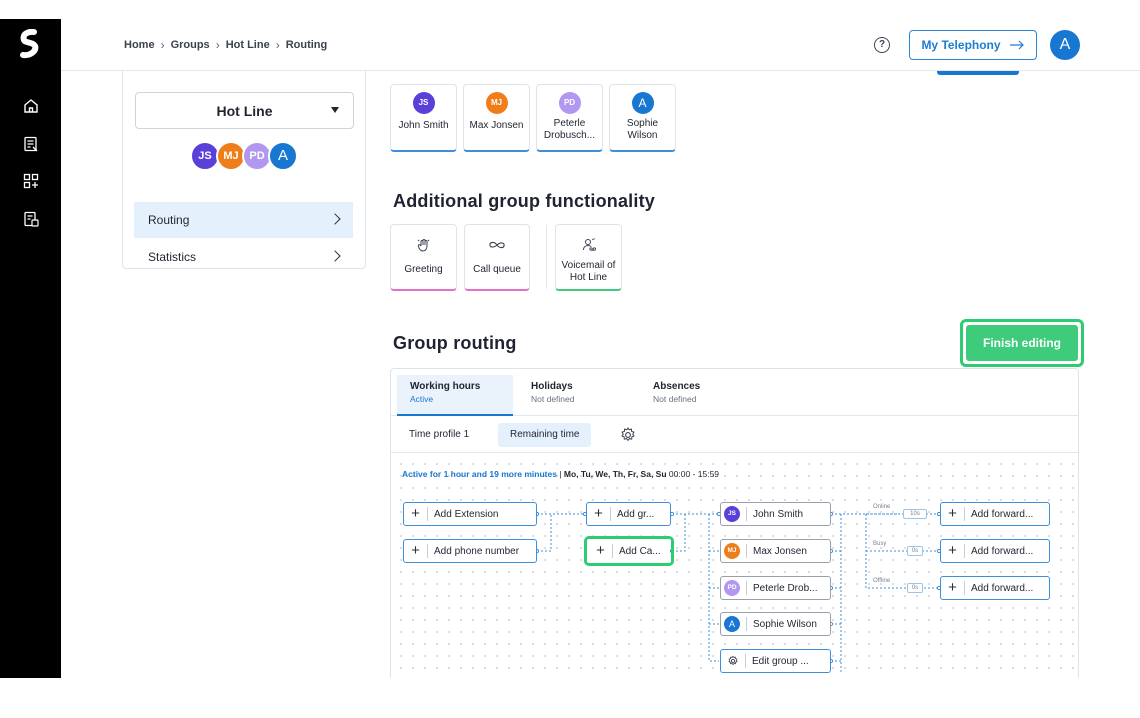  What do you see at coordinates (466, 514) in the screenshot?
I see `node-label: Add Extension` at bounding box center [466, 514].